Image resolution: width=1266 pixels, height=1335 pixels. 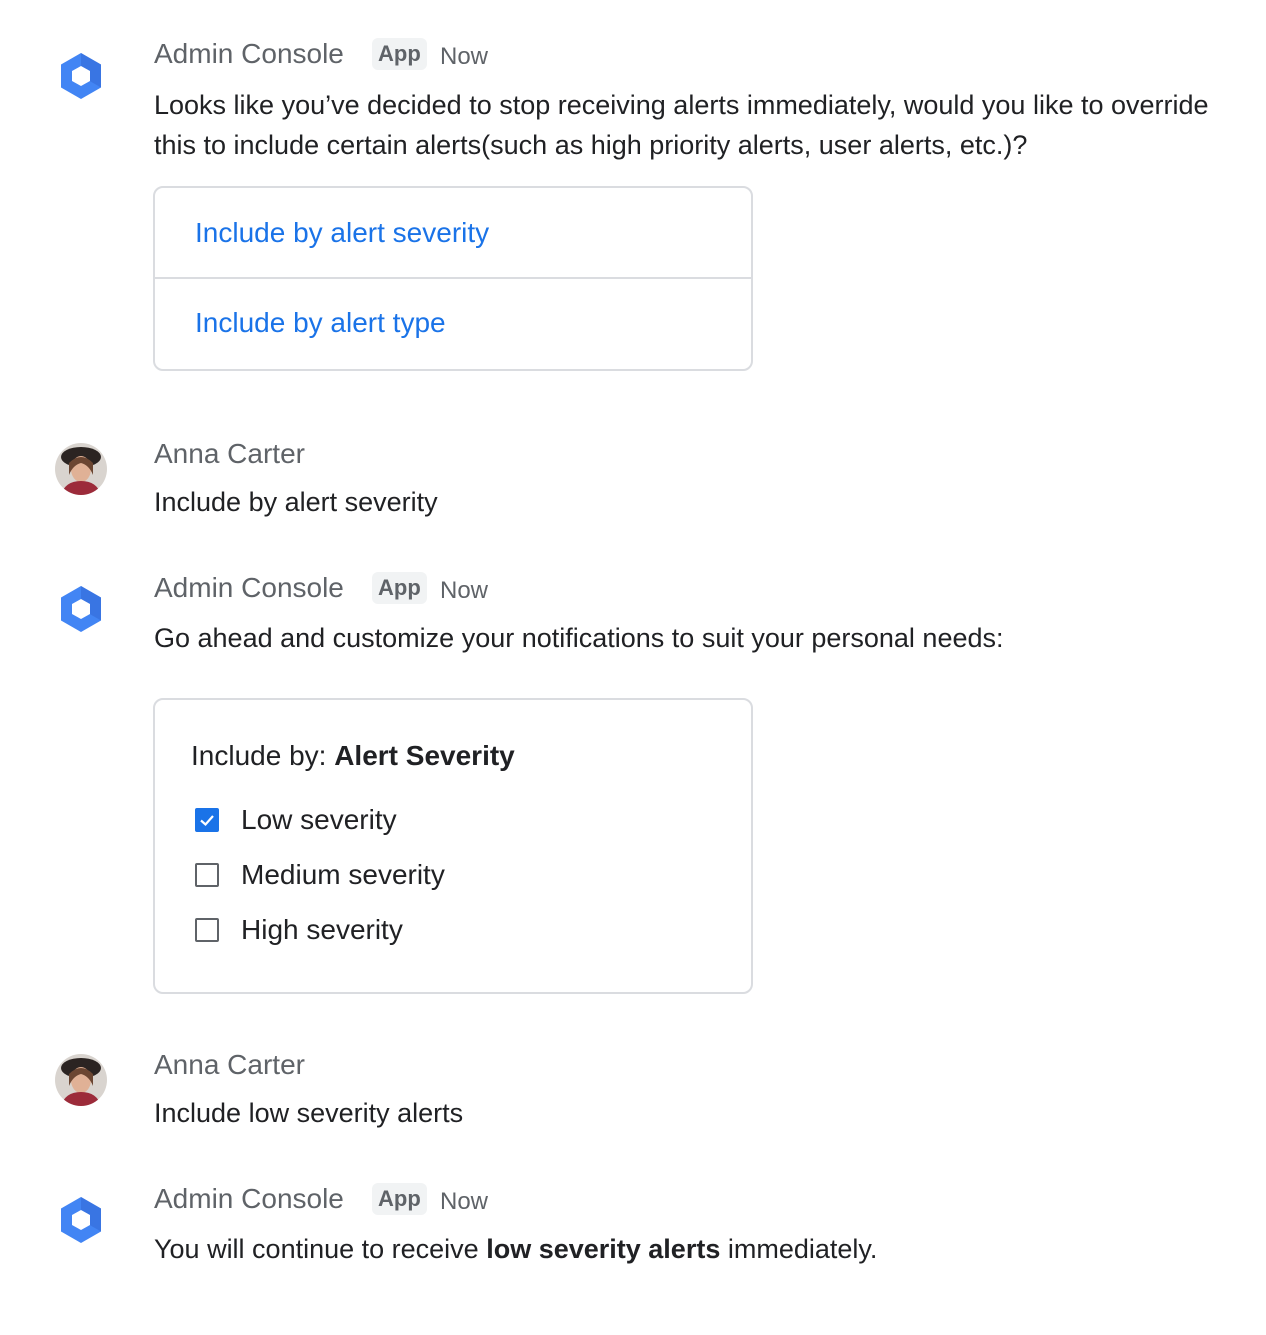 What do you see at coordinates (343, 874) in the screenshot?
I see `option-label: Medium severity` at bounding box center [343, 874].